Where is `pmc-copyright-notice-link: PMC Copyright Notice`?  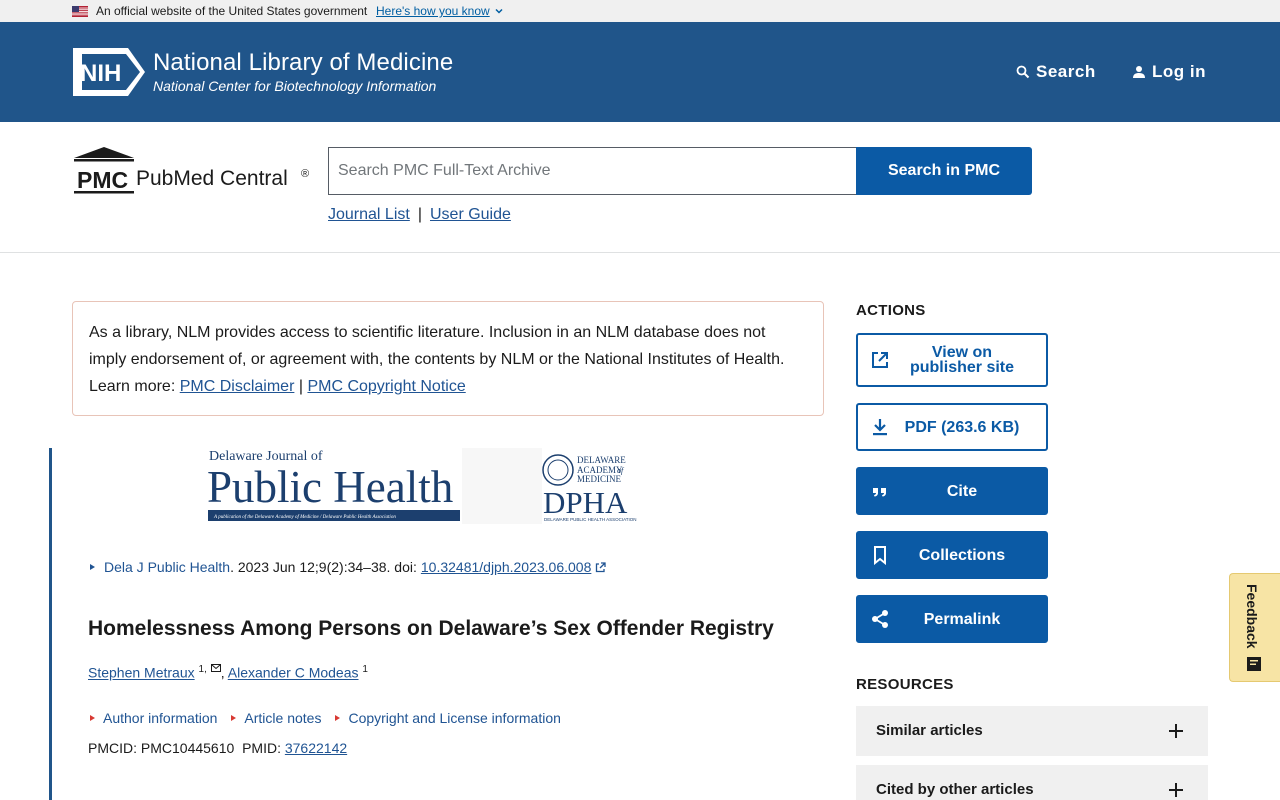 pmc-copyright-notice-link: PMC Copyright Notice is located at coordinates (386, 386).